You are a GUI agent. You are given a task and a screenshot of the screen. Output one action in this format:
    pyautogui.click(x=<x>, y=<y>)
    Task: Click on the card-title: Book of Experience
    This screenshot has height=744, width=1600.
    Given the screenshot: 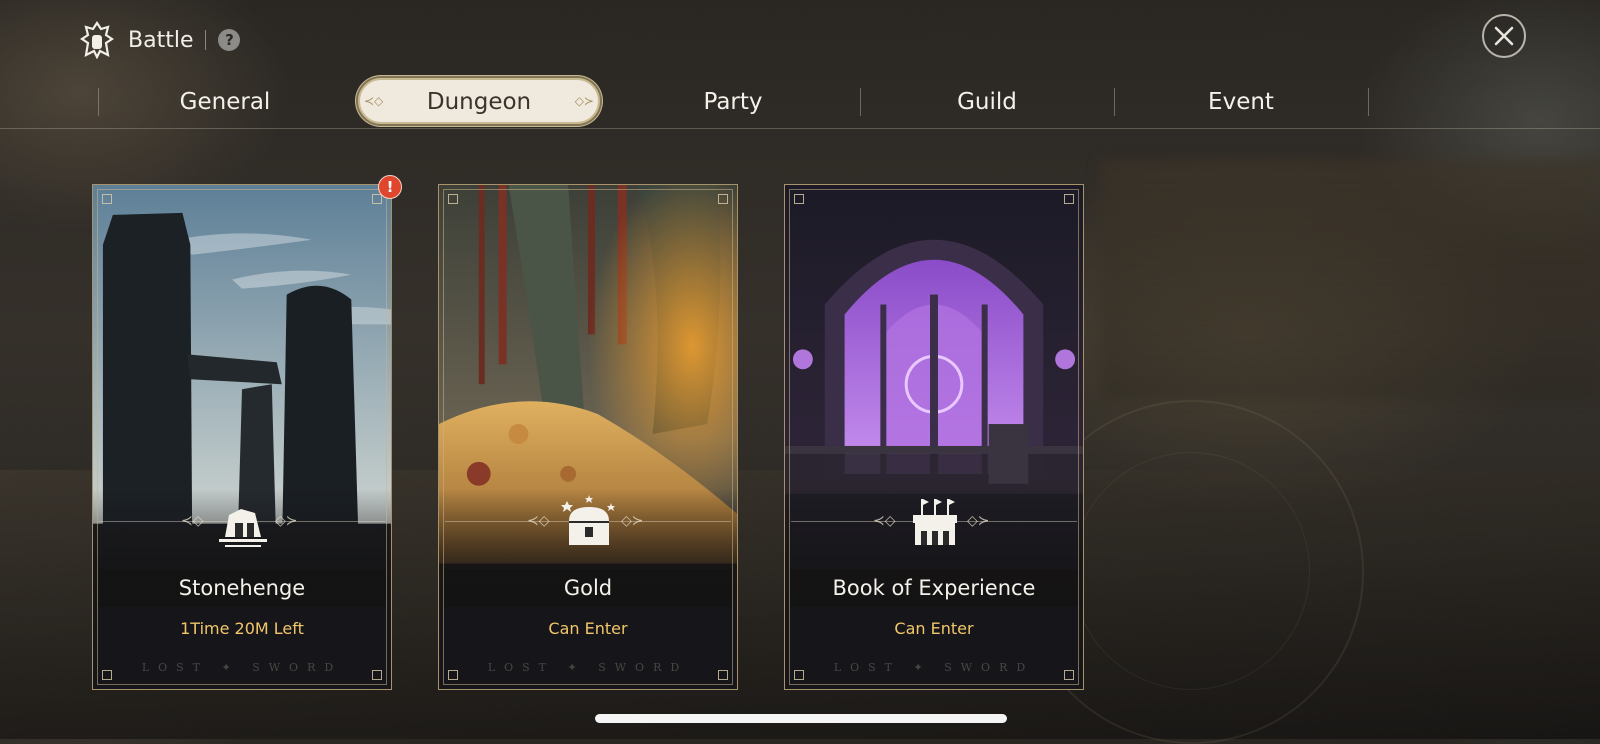 What is the action you would take?
    pyautogui.click(x=934, y=588)
    